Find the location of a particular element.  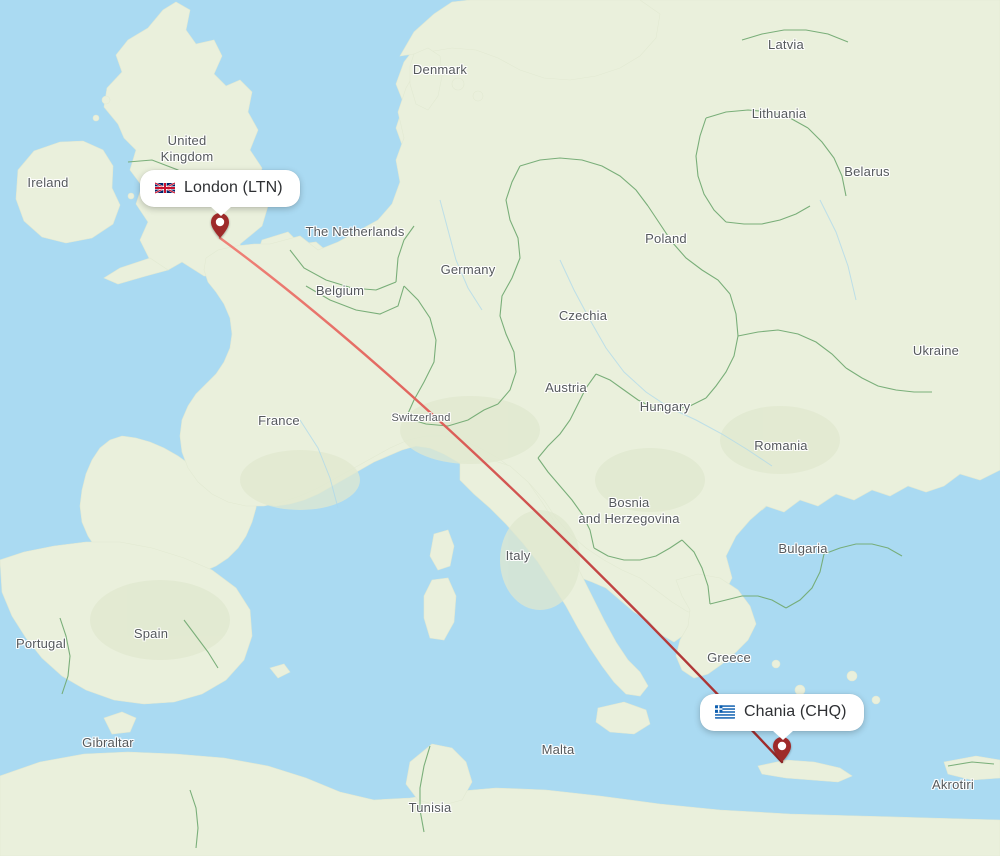

callout-chania-label: Chania (CHQ) is located at coordinates (795, 711).